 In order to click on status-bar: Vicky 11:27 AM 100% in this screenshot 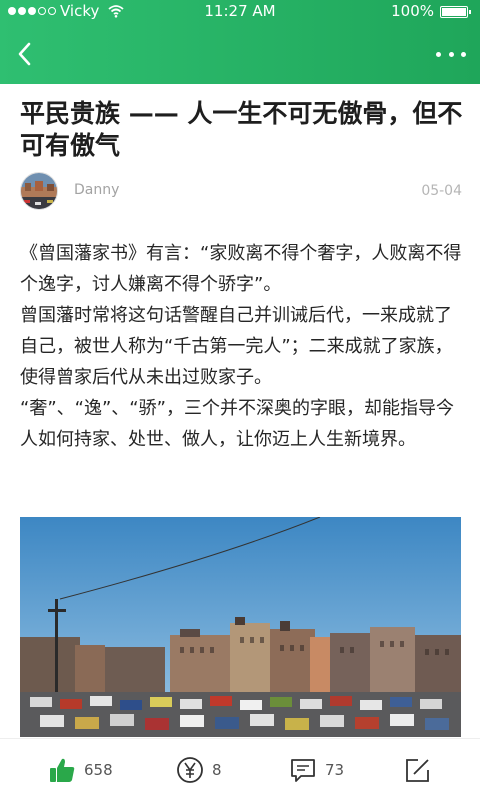, I will do `click(240, 12)`.